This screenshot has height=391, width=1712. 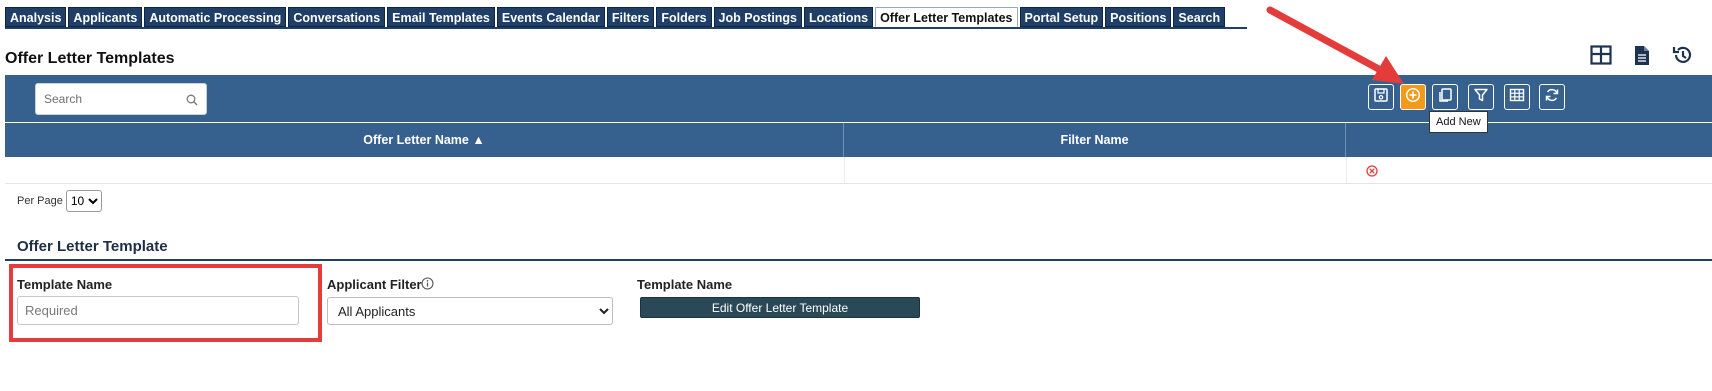 What do you see at coordinates (780, 307) in the screenshot?
I see `edit-offer-letter-template-button: Edit Offer Letter Template` at bounding box center [780, 307].